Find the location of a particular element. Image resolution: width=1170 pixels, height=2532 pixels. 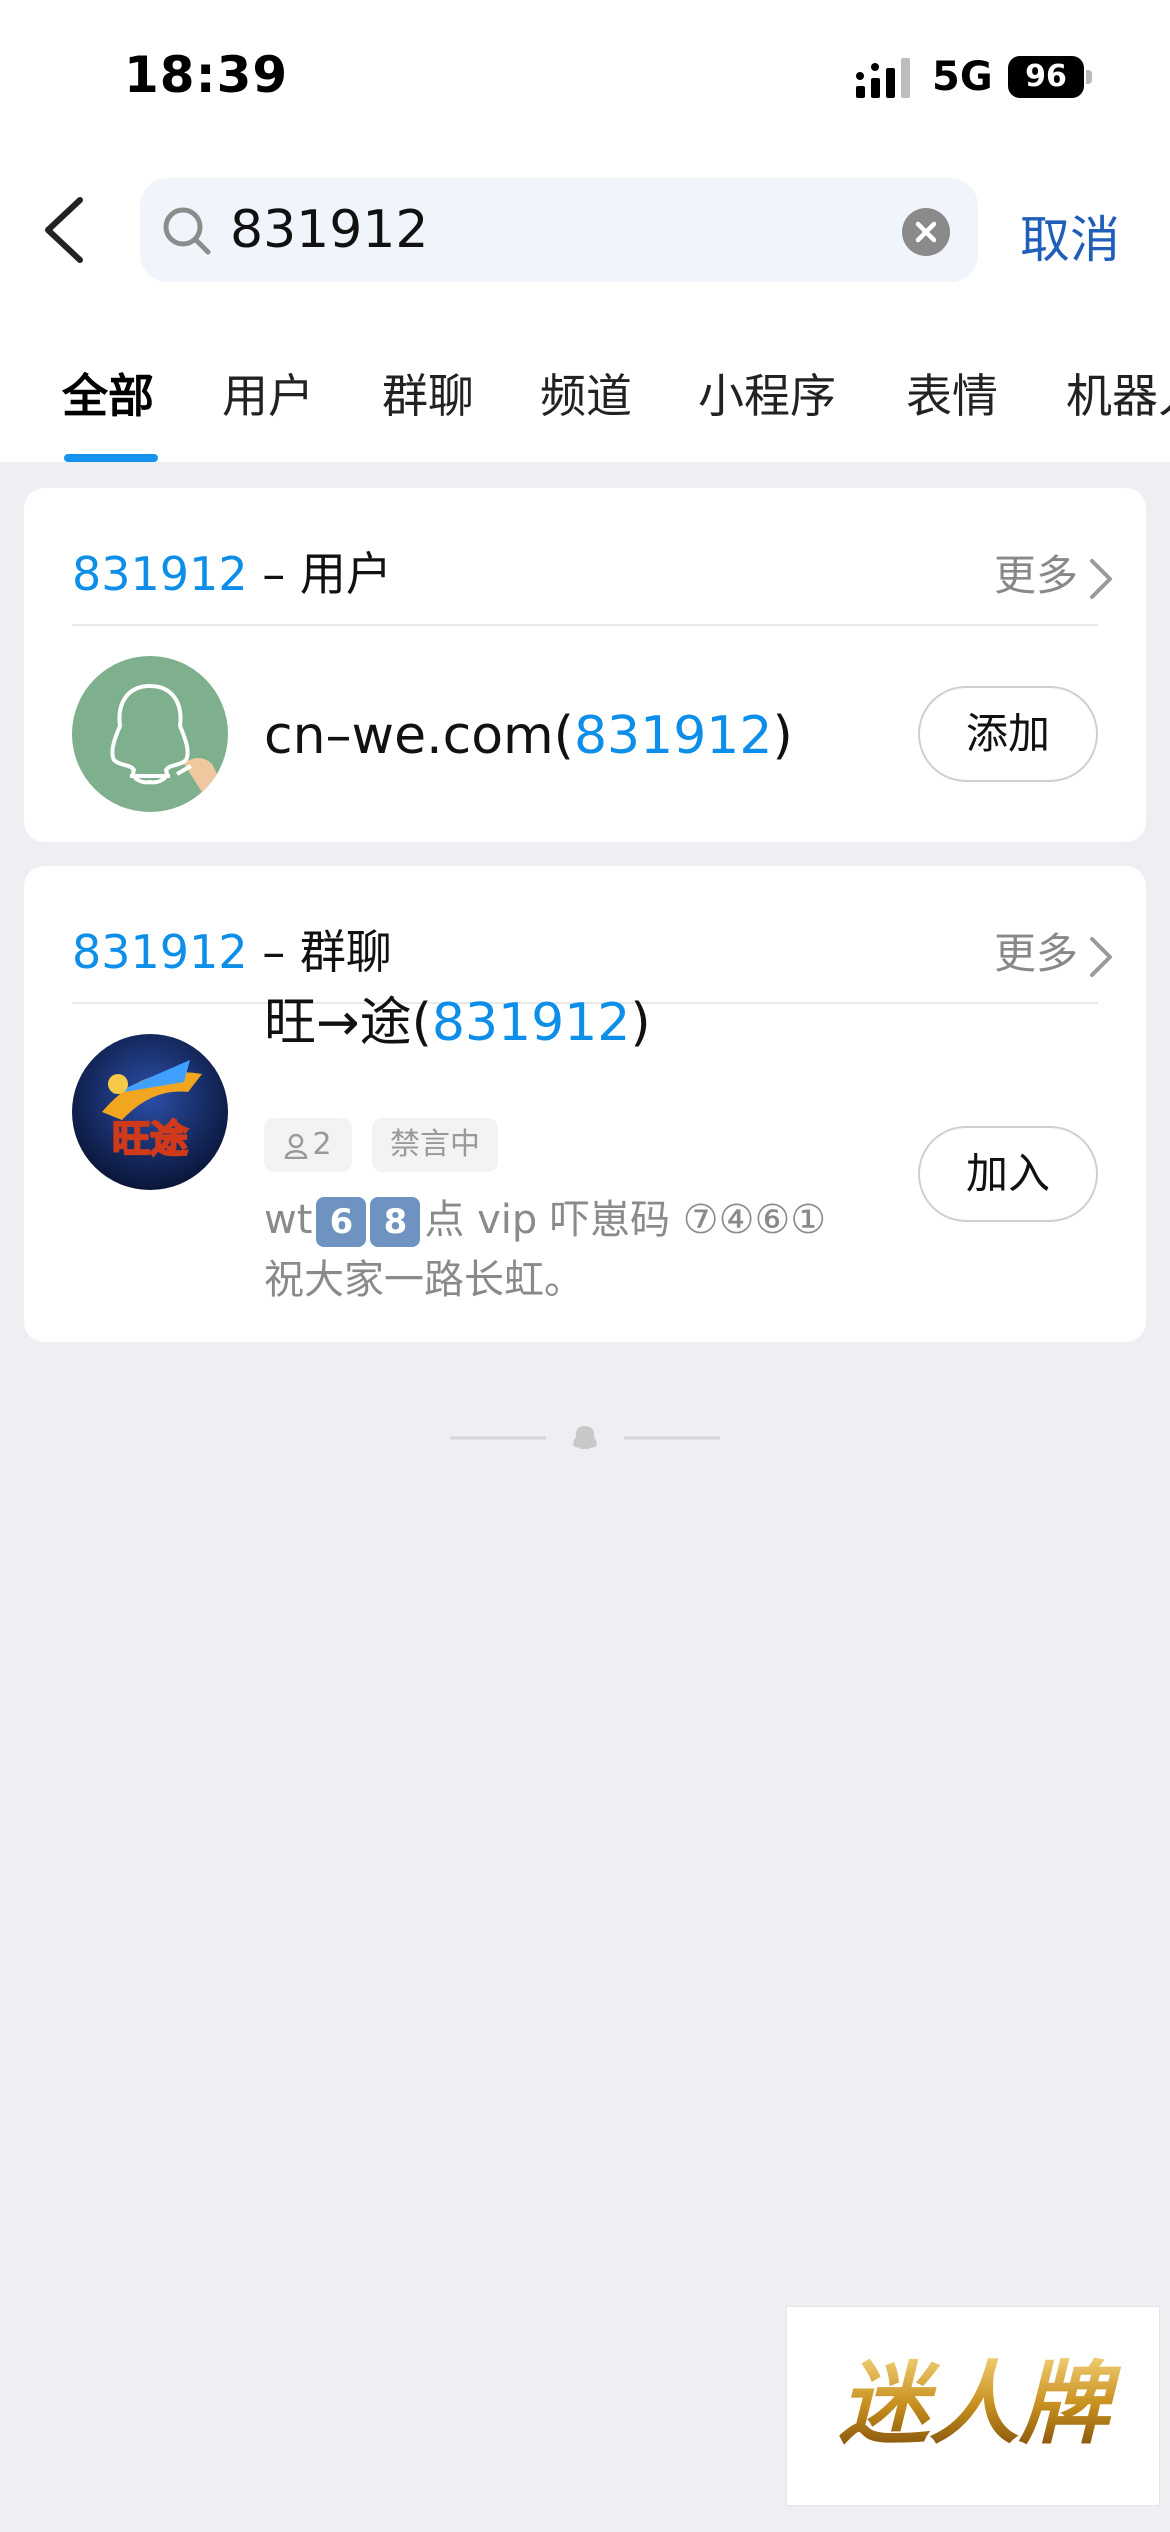

muted-status-badge: 禁言中 is located at coordinates (435, 1145).